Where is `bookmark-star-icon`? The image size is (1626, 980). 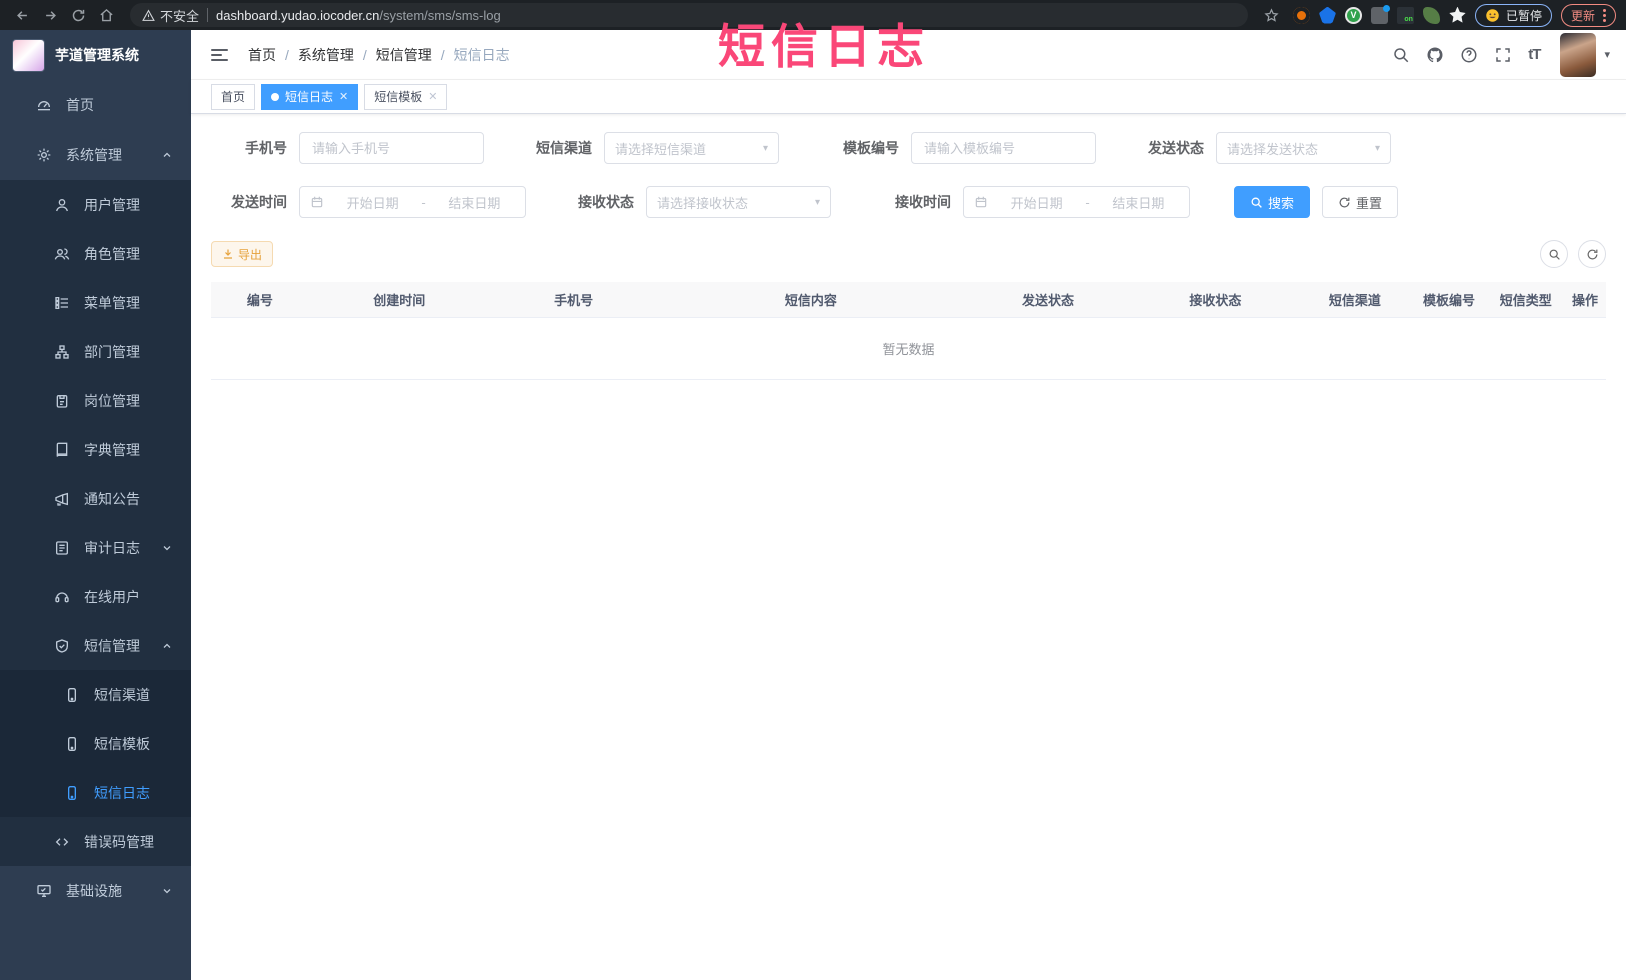
bookmark-star-icon is located at coordinates (1272, 15).